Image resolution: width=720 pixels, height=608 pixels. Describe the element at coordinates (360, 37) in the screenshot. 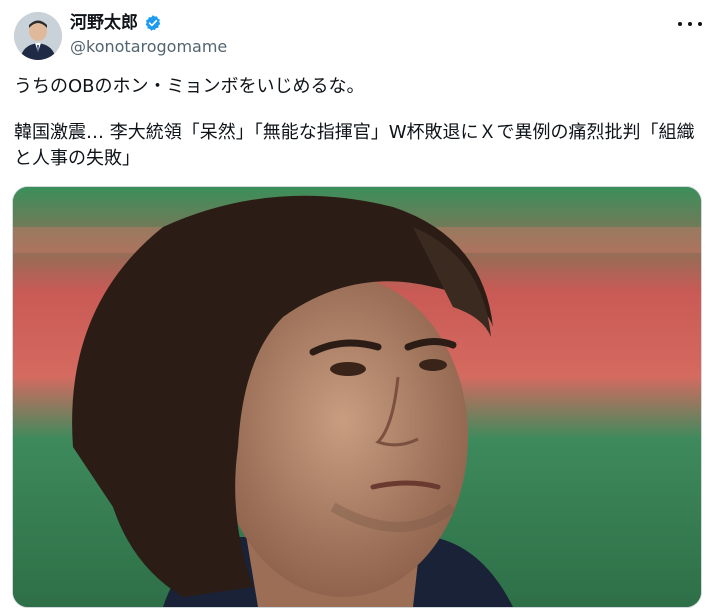

I see `tweet-header: 河野太郎 @konotarogomame` at that location.